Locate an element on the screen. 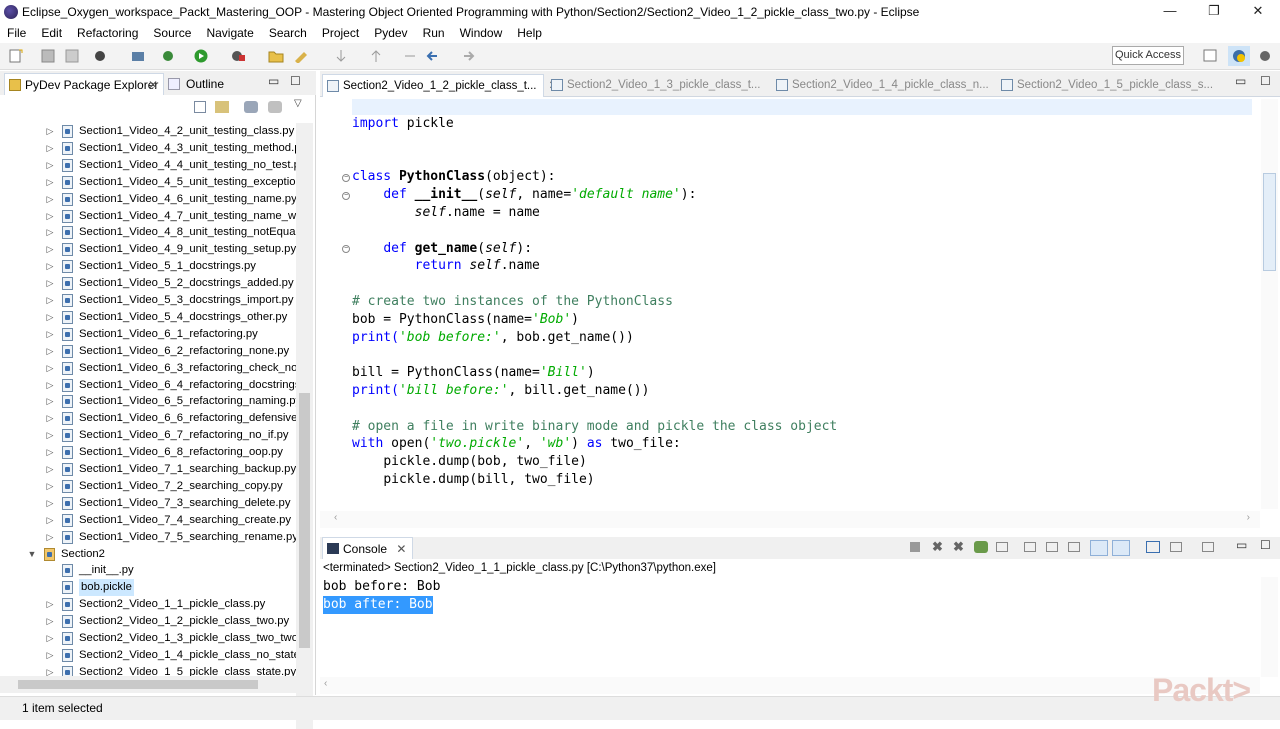 The image size is (1280, 729). remove-launch-icon: ✖ is located at coordinates (937, 547).